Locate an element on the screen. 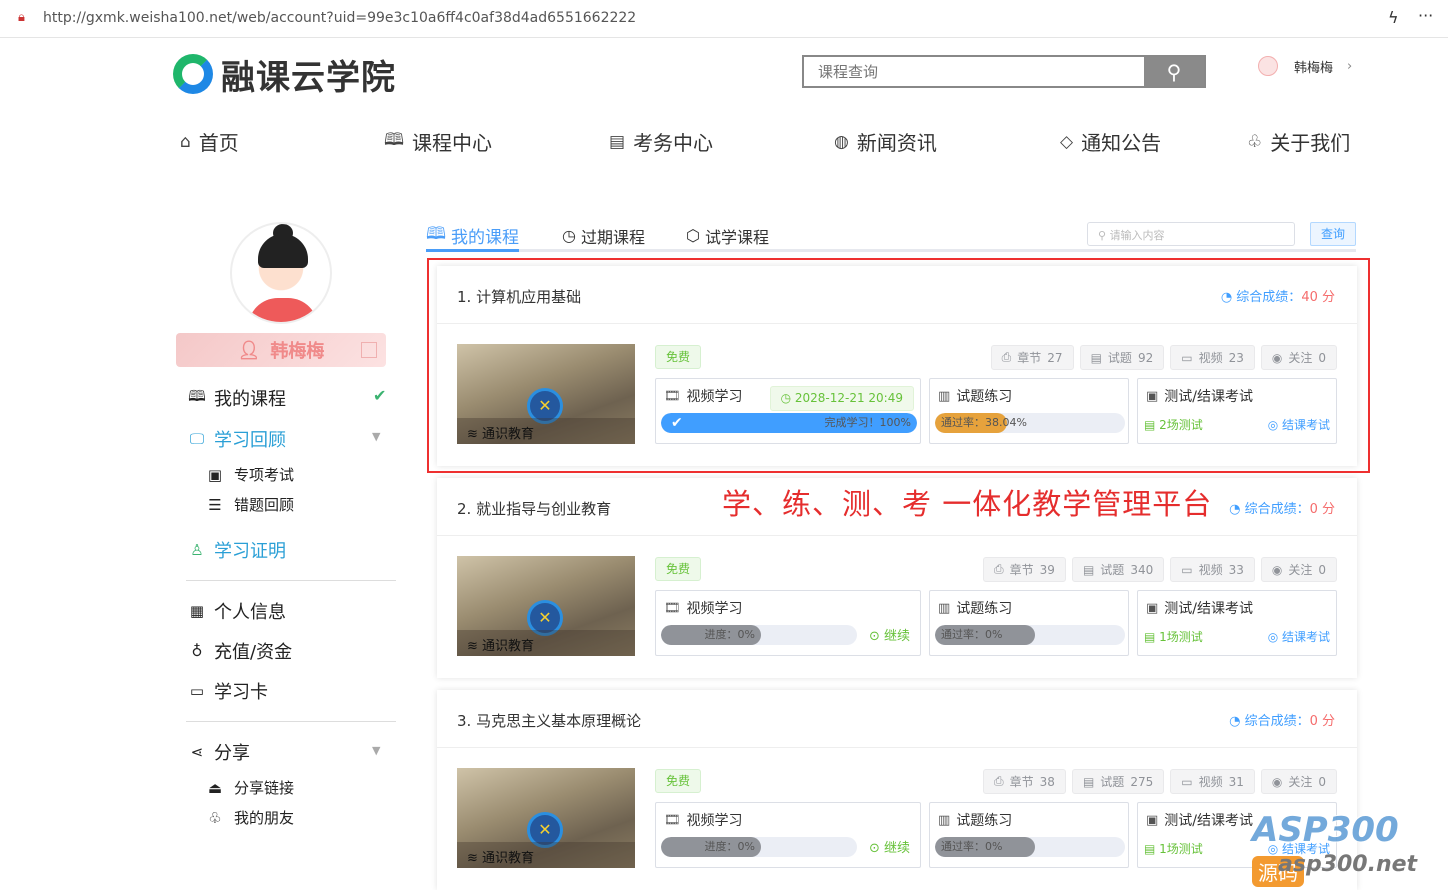 Image resolution: width=1448 pixels, height=890 pixels. search-icon: ⚲ is located at coordinates (1104, 235).